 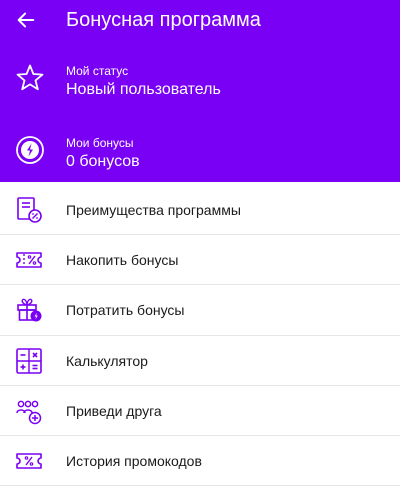 I want to click on status-label: Мой статус, so click(x=97, y=71).